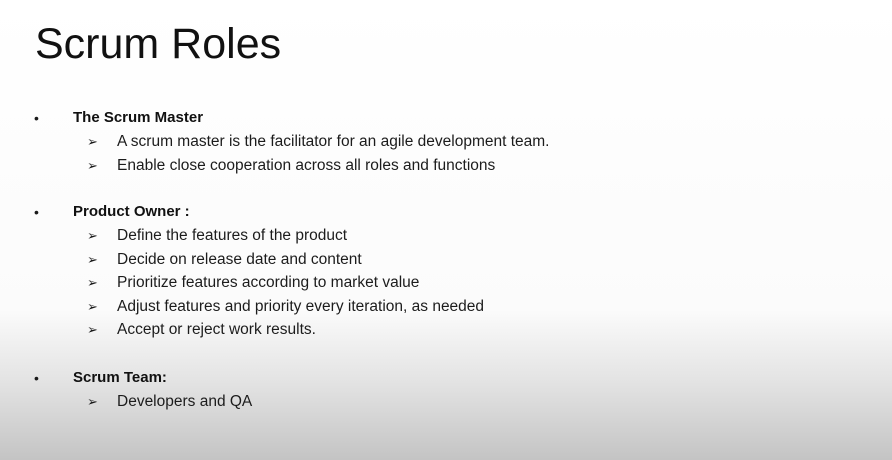 The height and width of the screenshot is (460, 892). What do you see at coordinates (232, 235) in the screenshot?
I see `list-item-text: Define the features of the product` at bounding box center [232, 235].